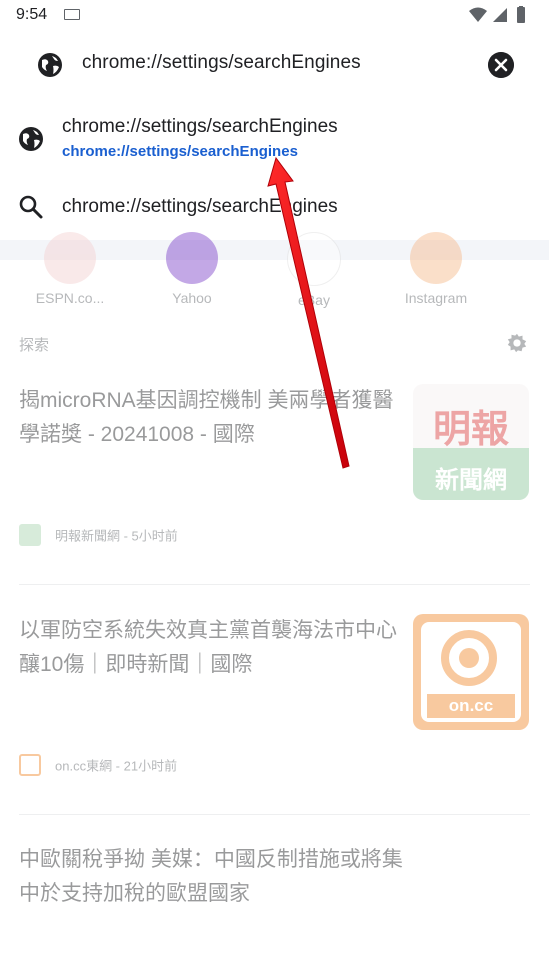 This screenshot has height=978, width=549. What do you see at coordinates (72, 14) in the screenshot?
I see `keyboard-icon` at bounding box center [72, 14].